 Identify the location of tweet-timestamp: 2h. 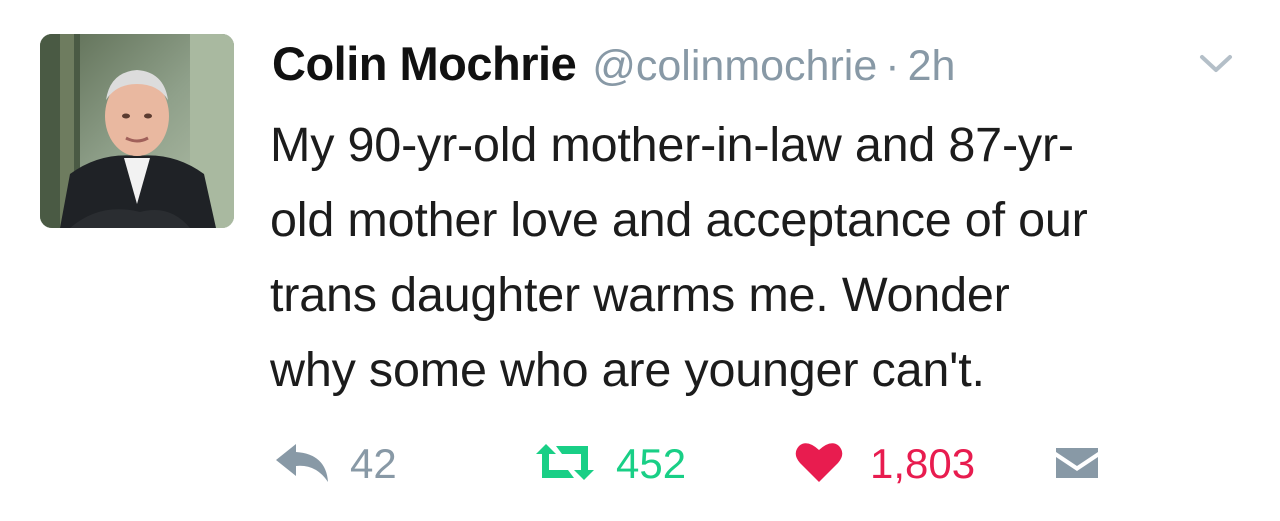
(932, 66).